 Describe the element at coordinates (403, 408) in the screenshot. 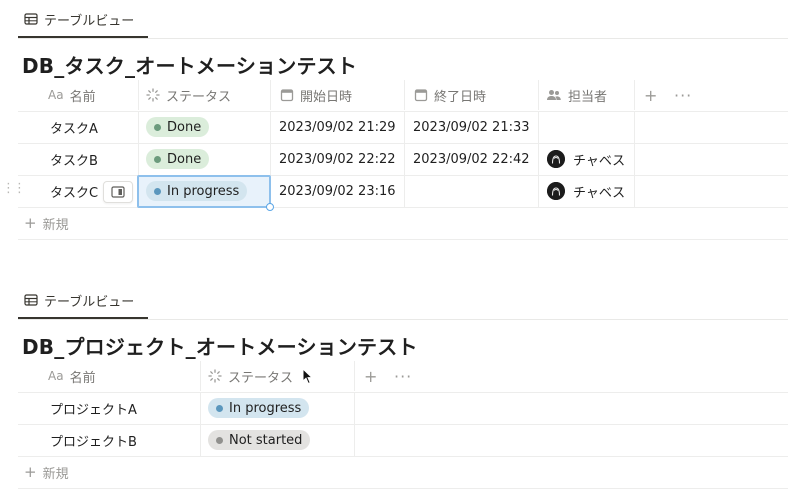

I see `table-row: プロジェクトA In progress` at that location.